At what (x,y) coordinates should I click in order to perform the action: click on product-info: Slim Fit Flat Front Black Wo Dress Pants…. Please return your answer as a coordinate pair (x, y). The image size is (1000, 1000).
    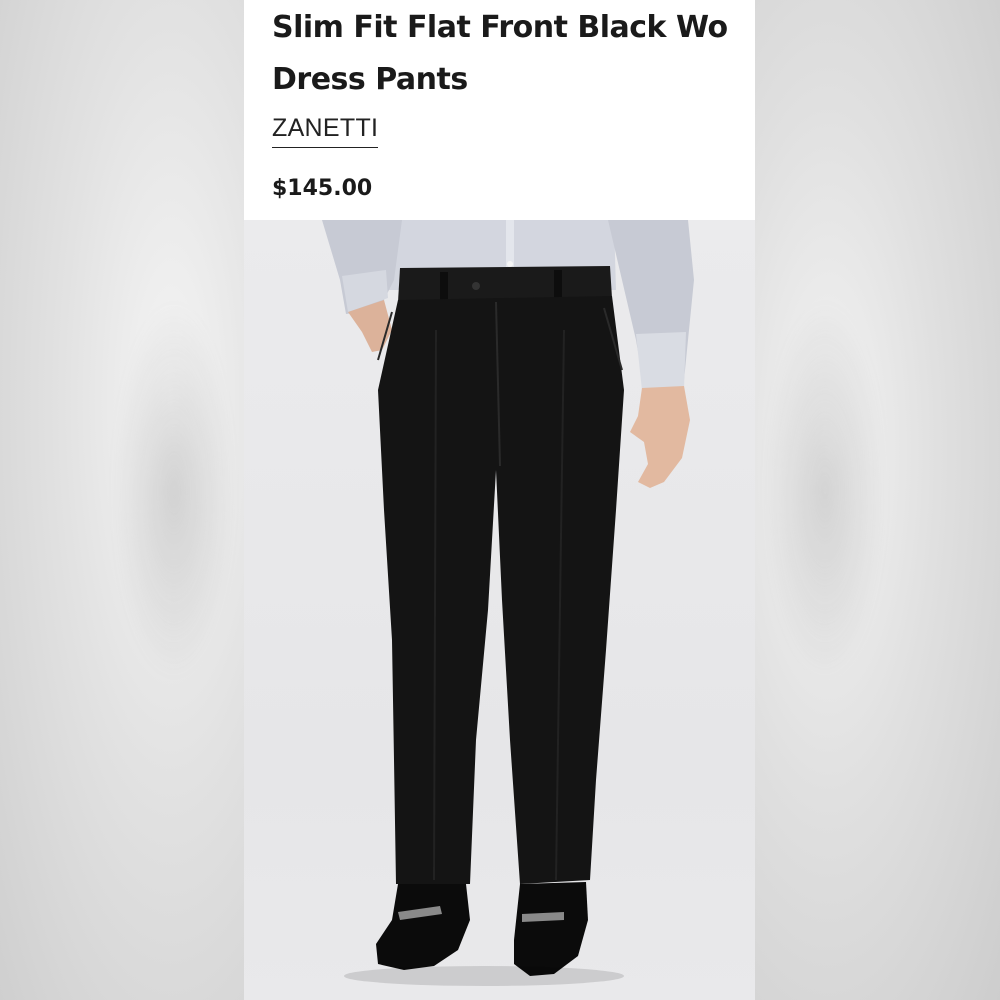
    Looking at the image, I should click on (499, 110).